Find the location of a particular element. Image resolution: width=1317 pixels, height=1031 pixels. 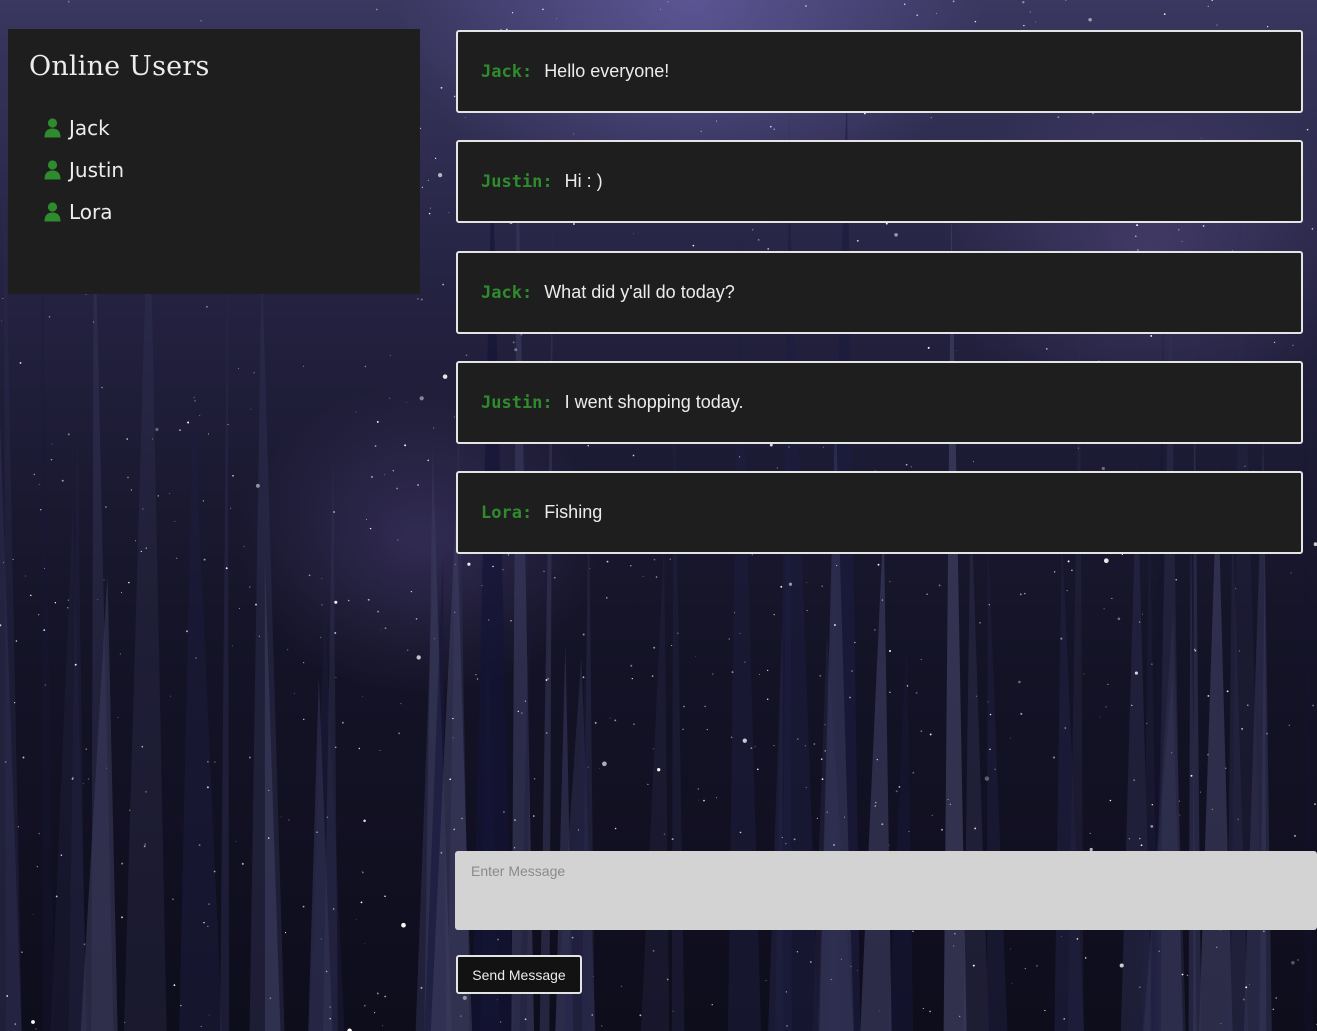

online-users-title: Online Users is located at coordinates (119, 66).